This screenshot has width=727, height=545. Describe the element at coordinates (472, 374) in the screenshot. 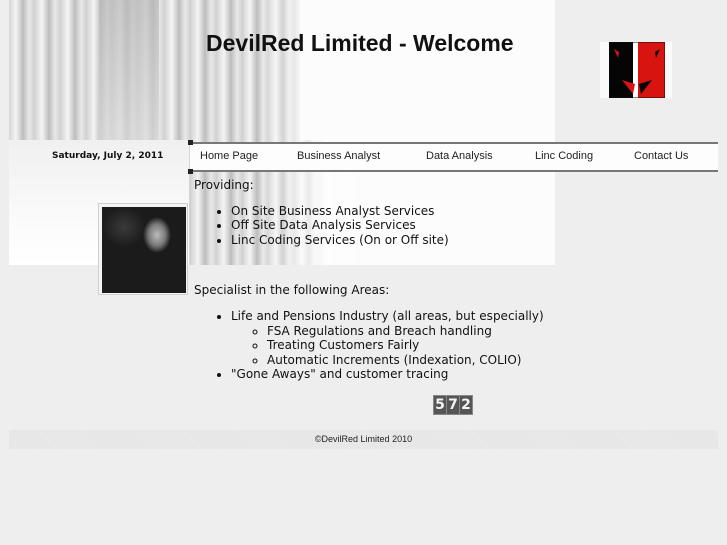

I see `list-item: "Gone Aways" and customer tracing` at that location.